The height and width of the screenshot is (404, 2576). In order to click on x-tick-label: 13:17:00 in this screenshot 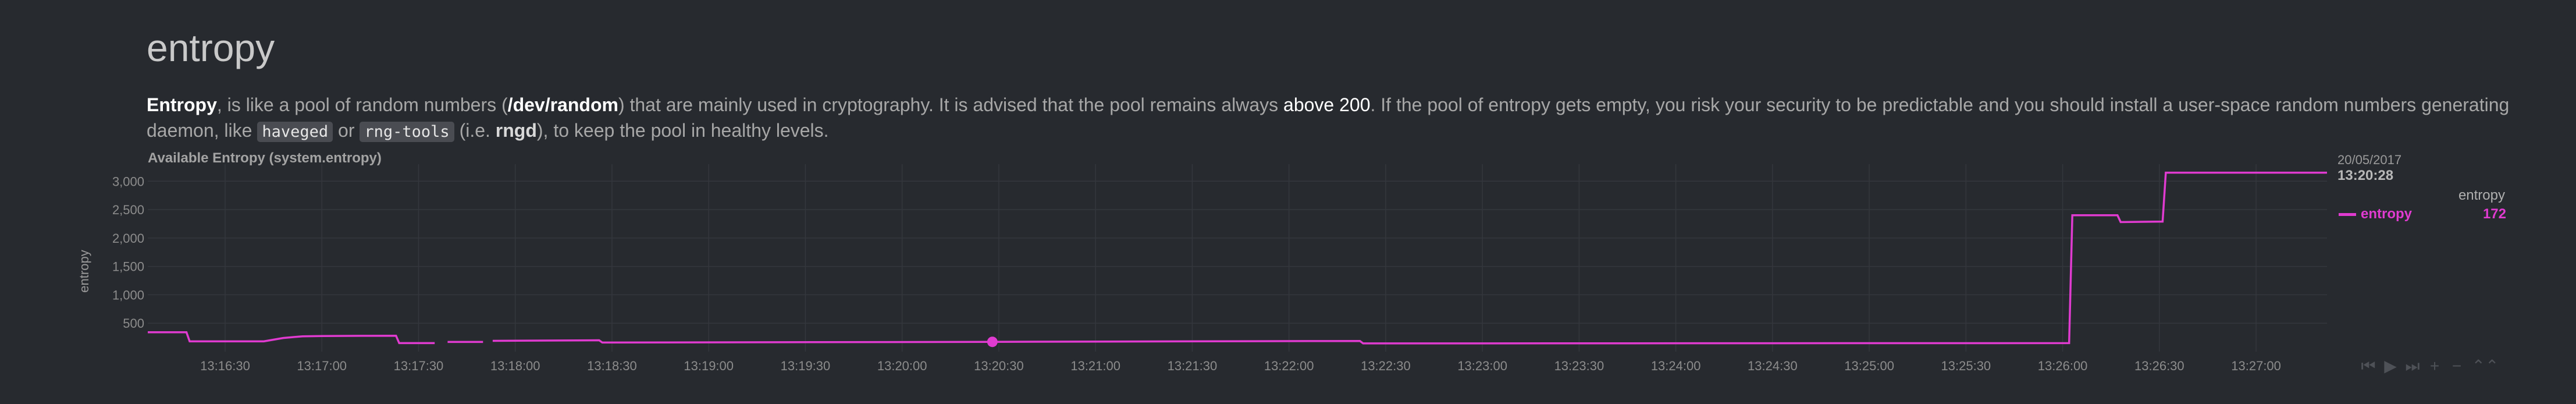, I will do `click(322, 366)`.